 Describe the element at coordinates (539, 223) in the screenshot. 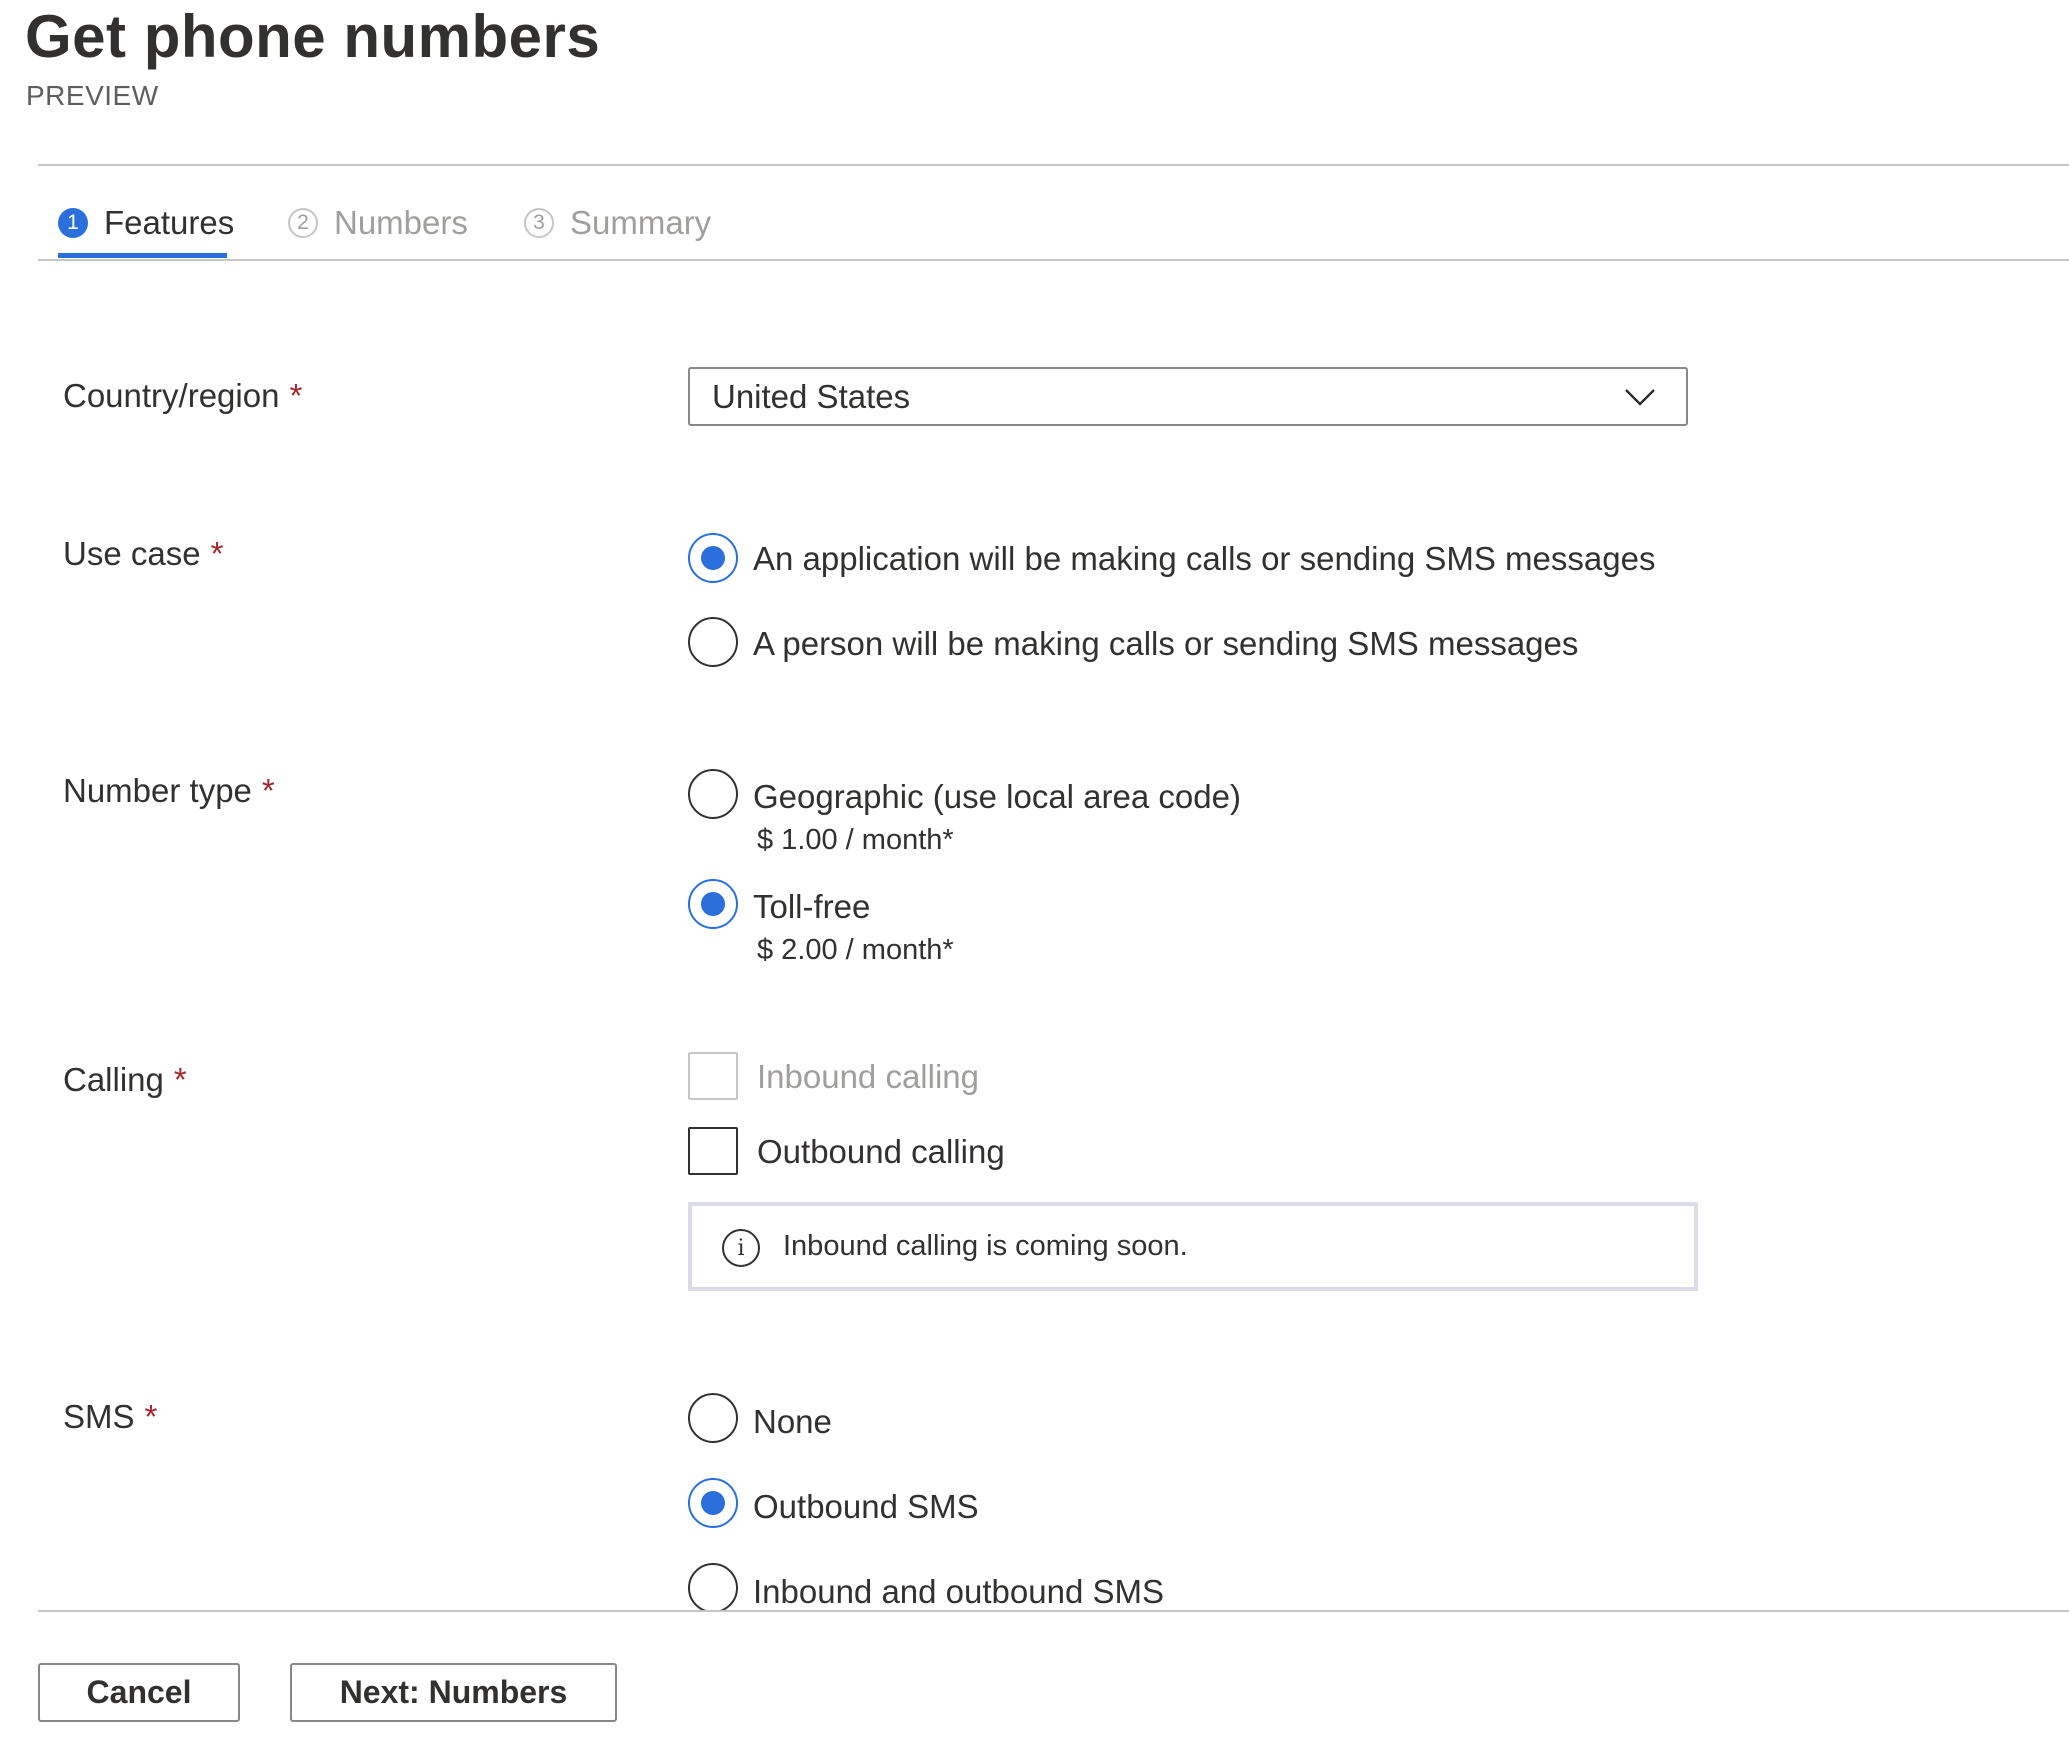

I see `step-number: 3` at that location.